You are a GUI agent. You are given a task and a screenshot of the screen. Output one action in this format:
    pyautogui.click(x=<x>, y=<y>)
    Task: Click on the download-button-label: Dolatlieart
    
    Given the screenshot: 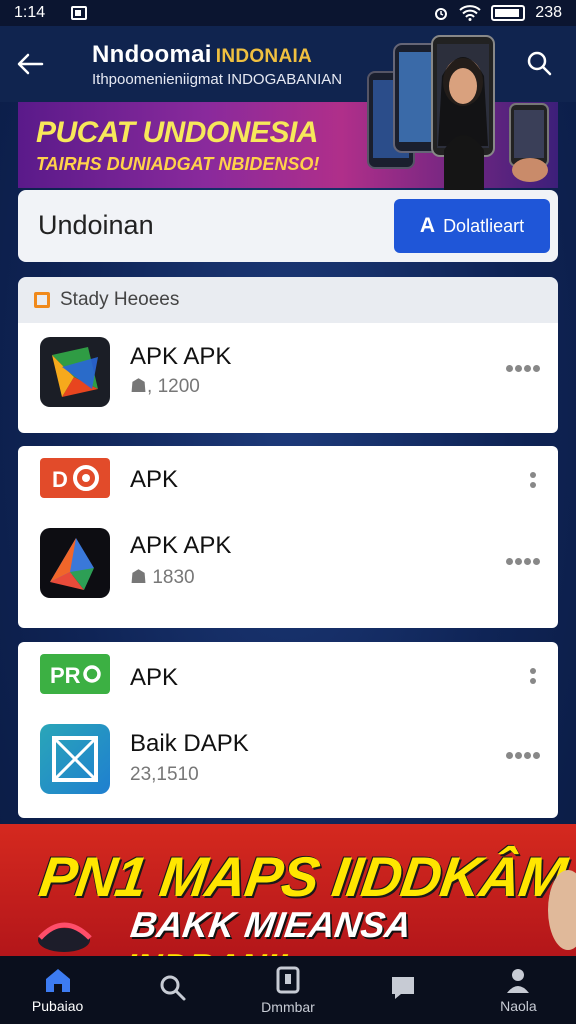 What is the action you would take?
    pyautogui.click(x=484, y=225)
    